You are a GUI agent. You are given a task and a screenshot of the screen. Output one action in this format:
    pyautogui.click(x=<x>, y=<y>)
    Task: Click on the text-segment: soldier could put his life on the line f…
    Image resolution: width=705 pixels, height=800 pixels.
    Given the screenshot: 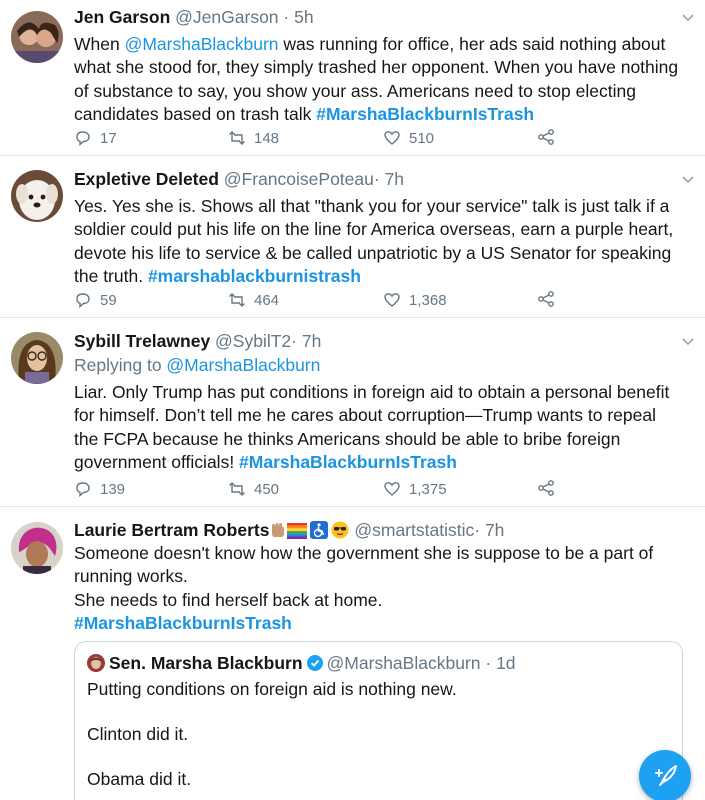 What is the action you would take?
    pyautogui.click(x=374, y=229)
    